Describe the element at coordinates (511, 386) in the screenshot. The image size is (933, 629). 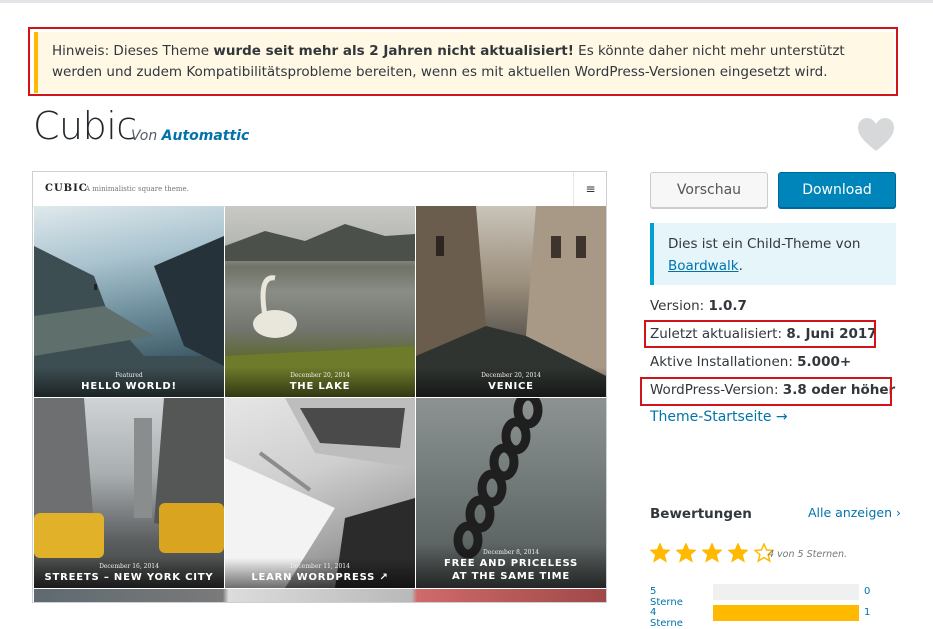
I see `tile-title: VENICE` at that location.